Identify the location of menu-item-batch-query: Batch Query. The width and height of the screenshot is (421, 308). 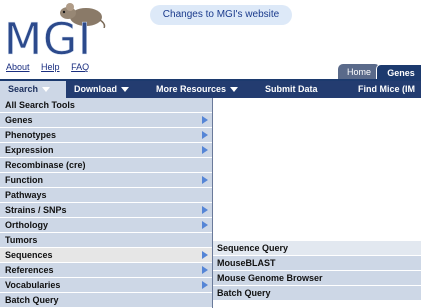
(106, 300).